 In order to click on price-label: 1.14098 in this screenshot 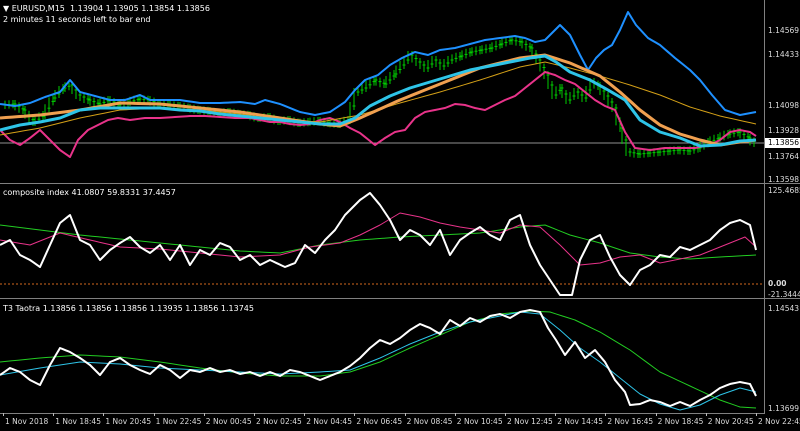, I will do `click(784, 105)`.